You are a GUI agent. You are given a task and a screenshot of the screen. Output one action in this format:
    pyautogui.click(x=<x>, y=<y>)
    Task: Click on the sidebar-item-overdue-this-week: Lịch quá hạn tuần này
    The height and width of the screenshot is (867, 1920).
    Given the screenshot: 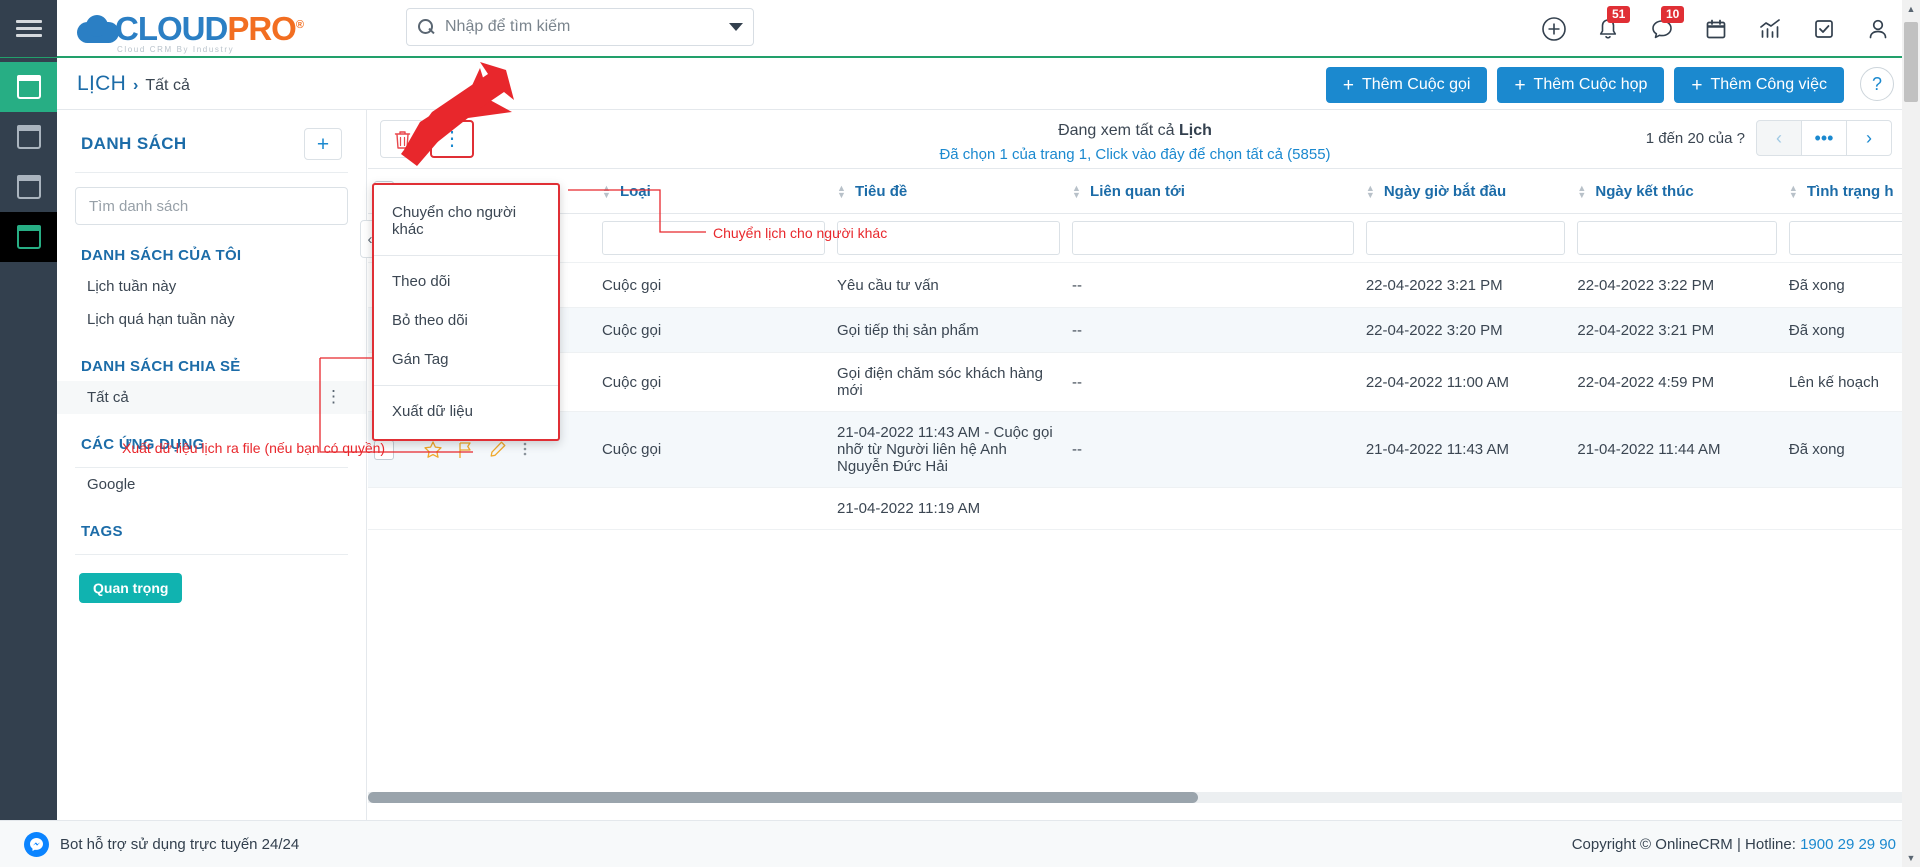 What is the action you would take?
    pyautogui.click(x=211, y=319)
    